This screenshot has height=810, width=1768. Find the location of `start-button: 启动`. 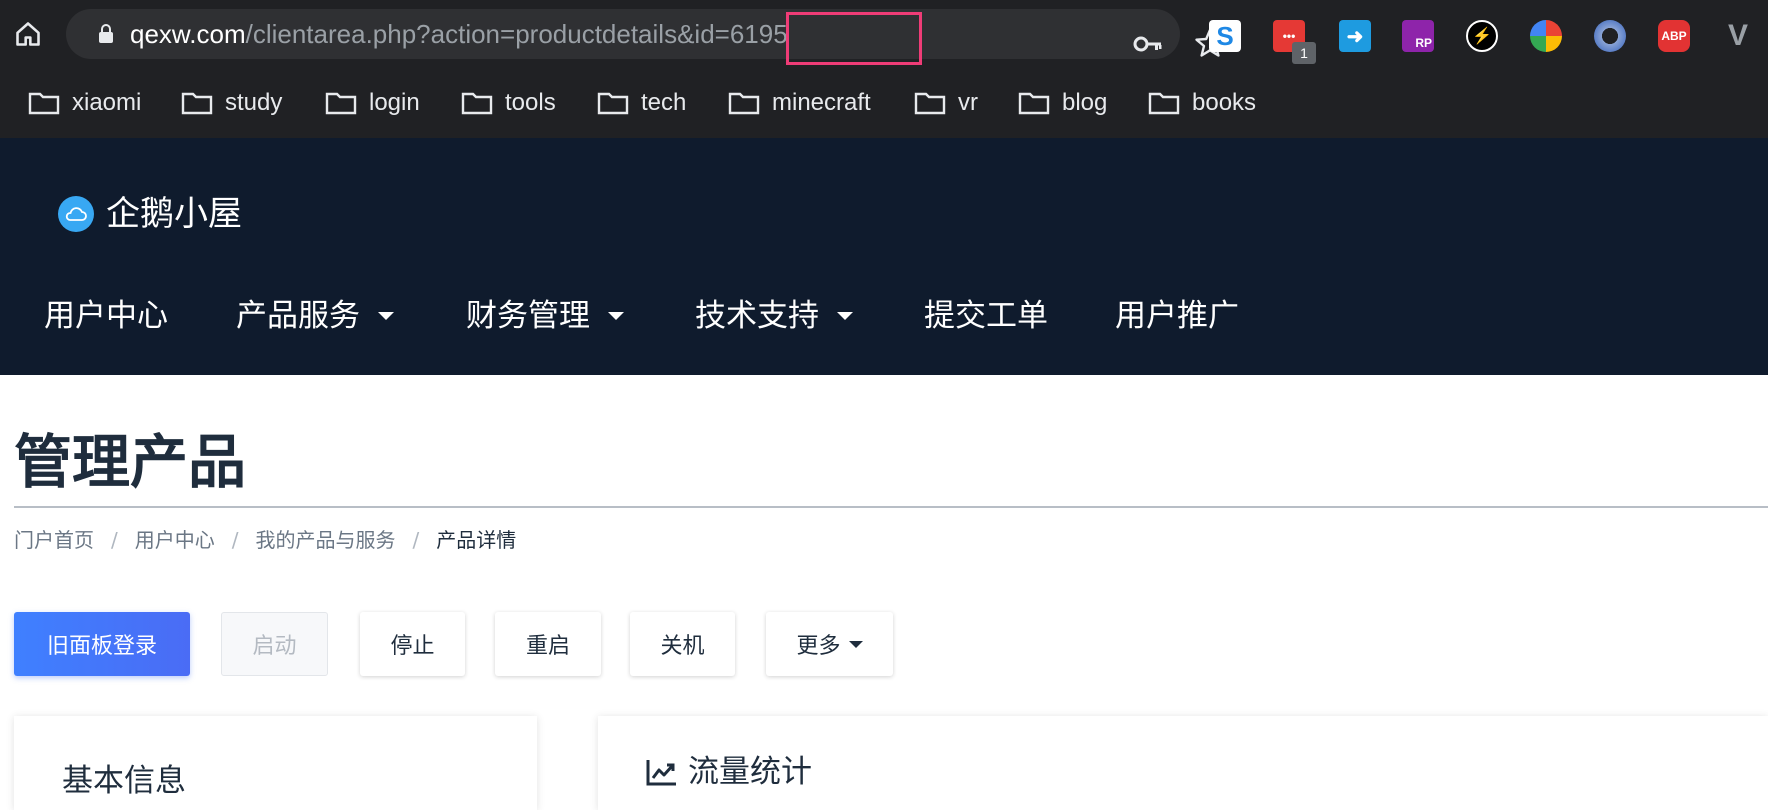

start-button: 启动 is located at coordinates (274, 644).